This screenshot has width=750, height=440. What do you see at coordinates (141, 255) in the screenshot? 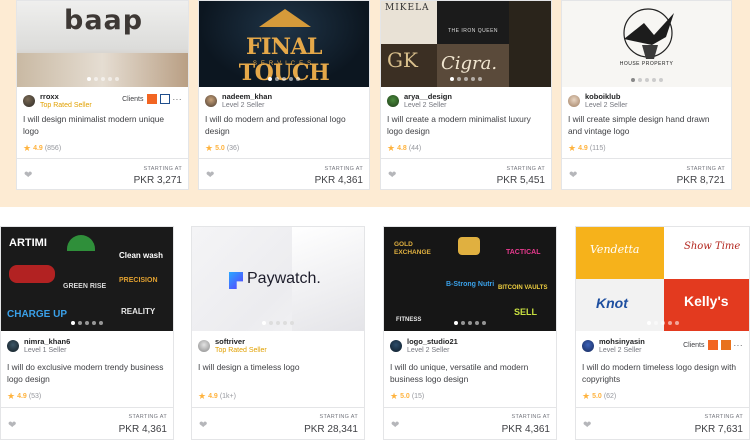
I see `thumbnail-logo-text: Clean wash` at bounding box center [141, 255].